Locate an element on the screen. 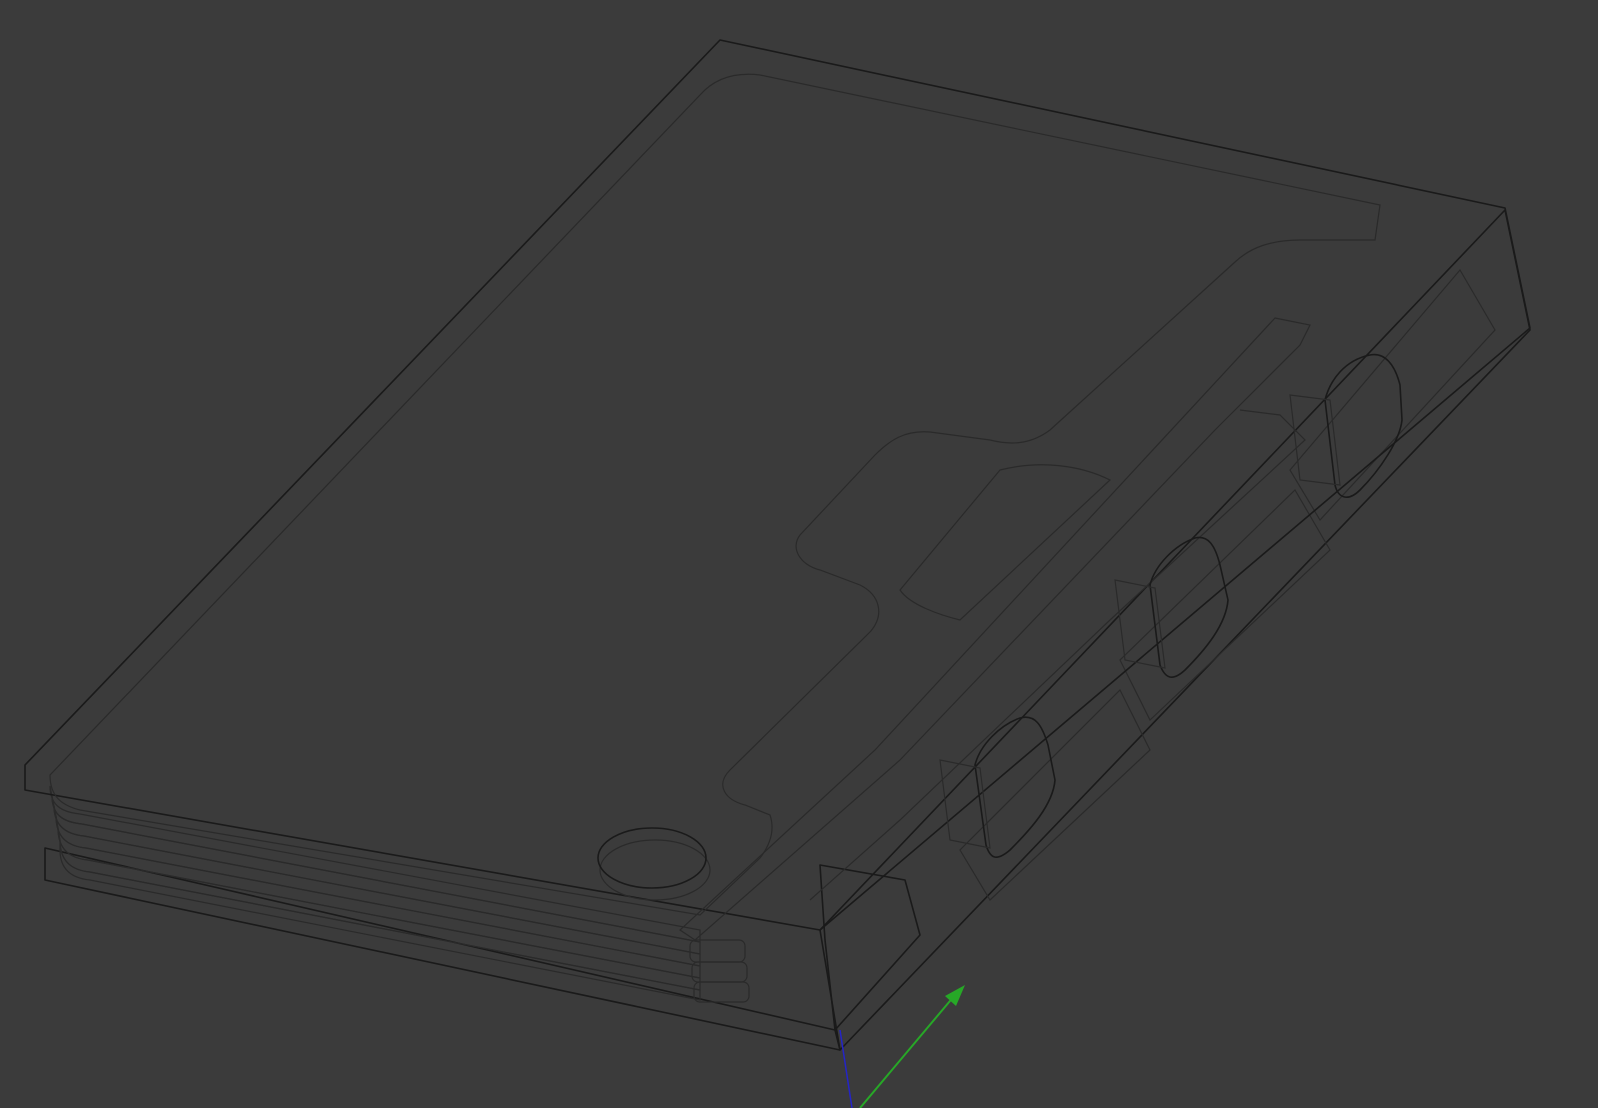  rail-edge-line is located at coordinates (1057, 655).